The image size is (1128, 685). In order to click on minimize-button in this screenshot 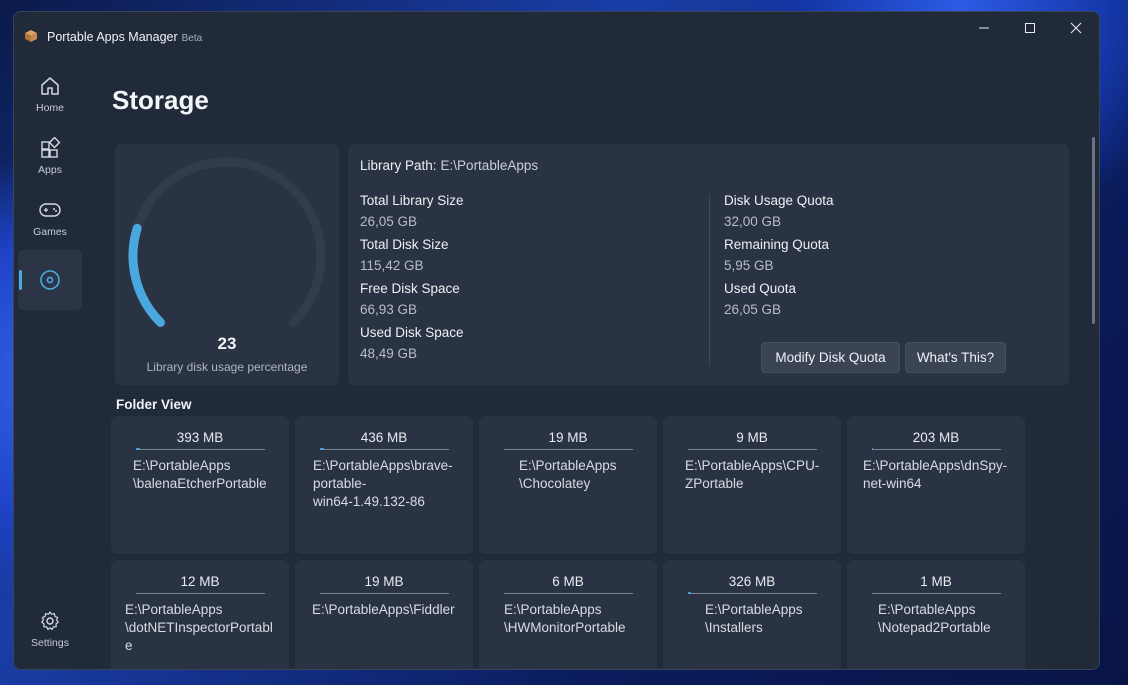, I will do `click(984, 28)`.